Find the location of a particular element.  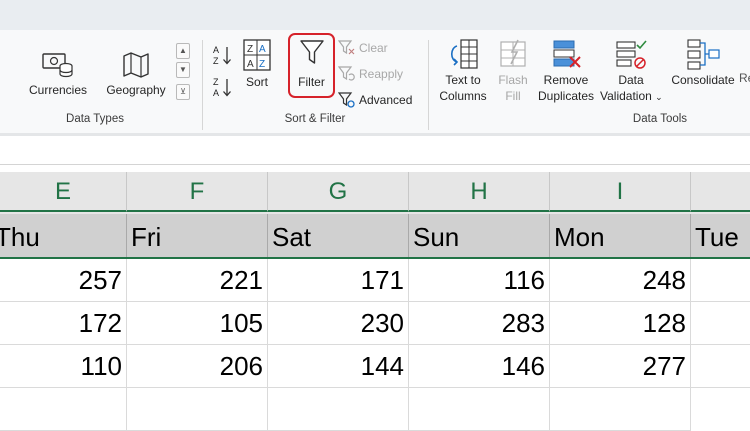

table-cell: 206 is located at coordinates (197, 366).